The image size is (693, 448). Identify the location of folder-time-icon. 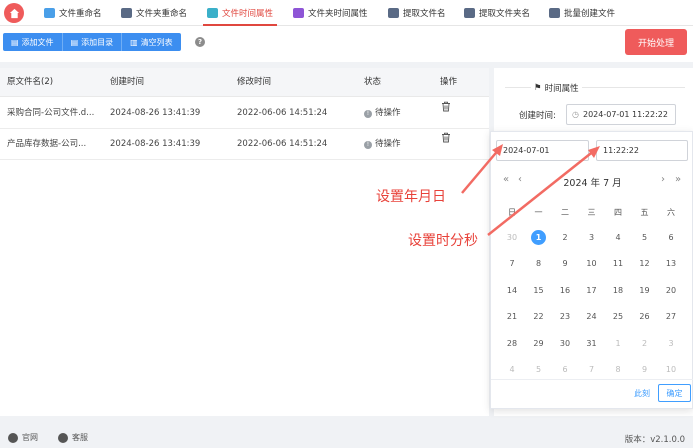
(298, 13).